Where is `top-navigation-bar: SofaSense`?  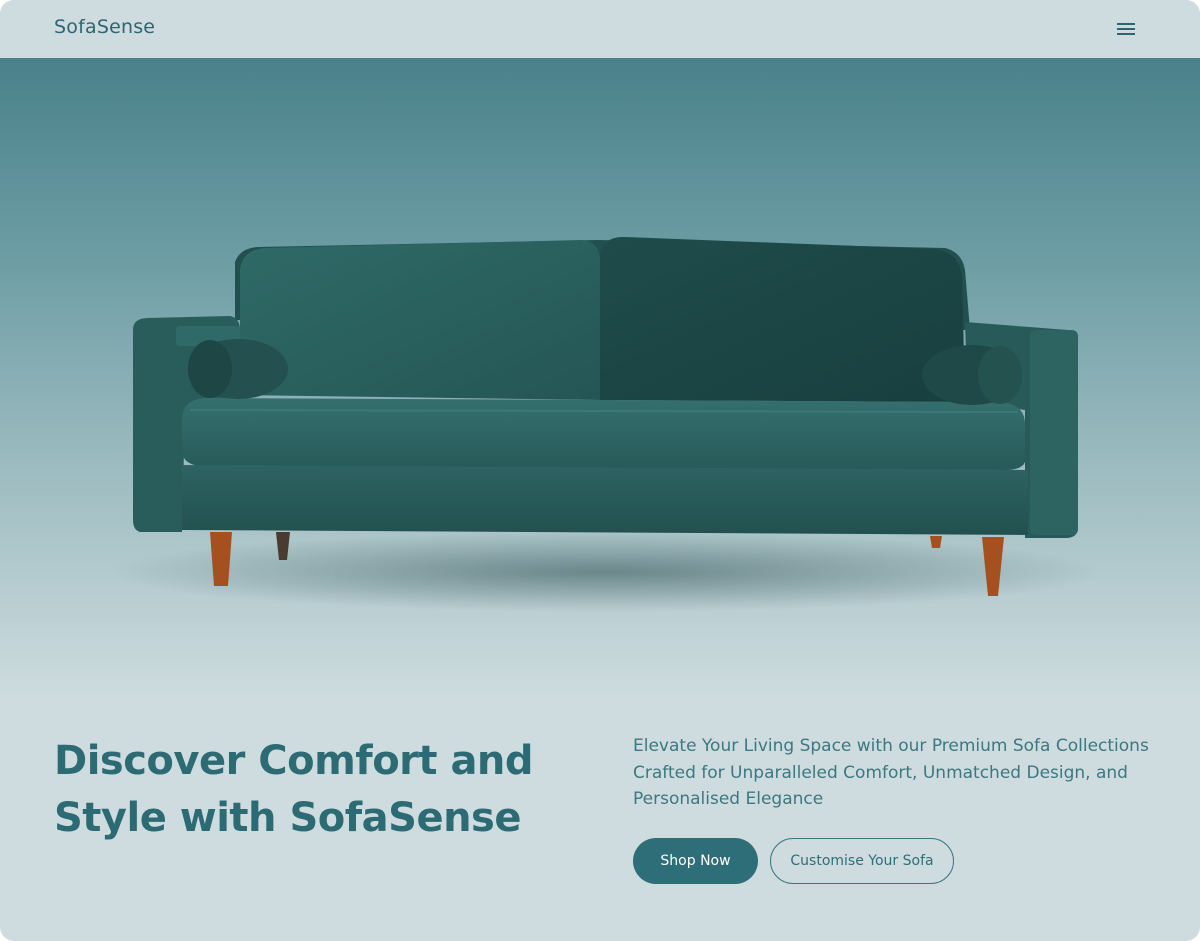 top-navigation-bar: SofaSense is located at coordinates (600, 29).